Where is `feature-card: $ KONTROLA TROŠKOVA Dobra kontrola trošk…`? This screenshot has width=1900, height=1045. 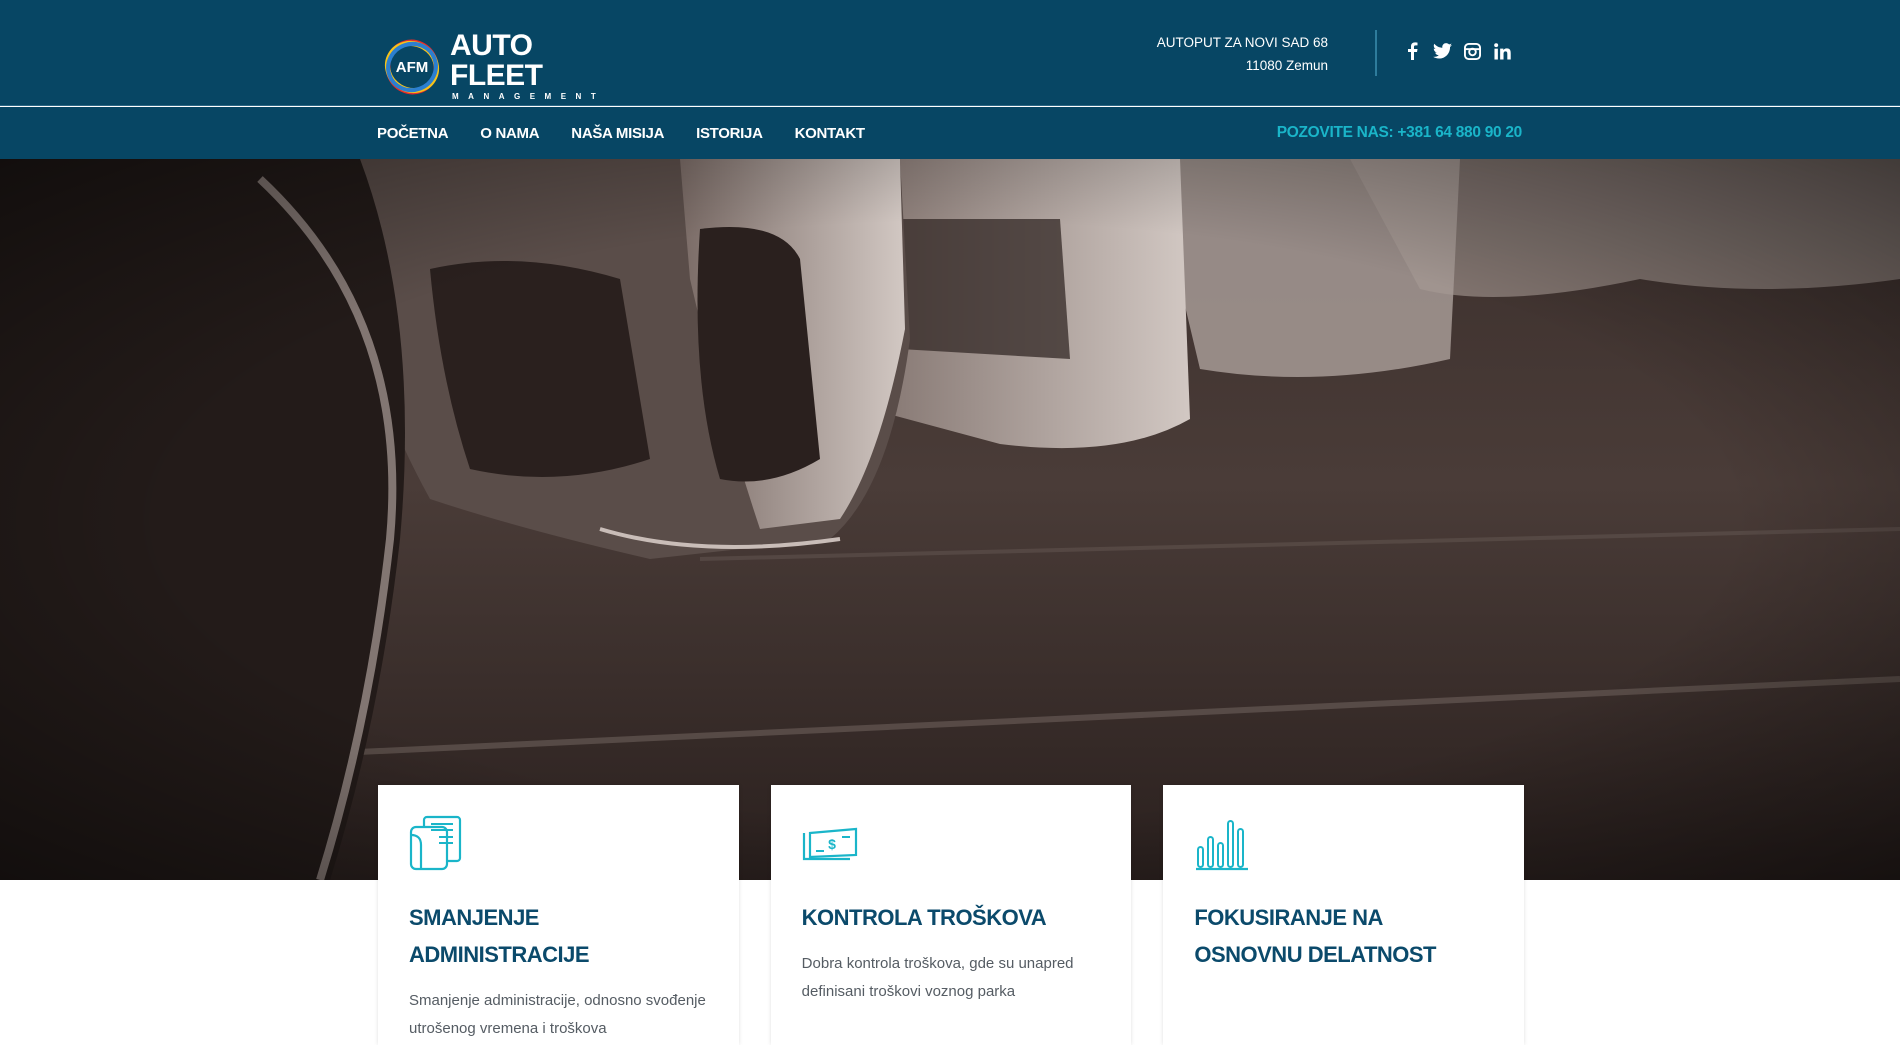 feature-card: $ KONTROLA TROŠKOVA Dobra kontrola trošk… is located at coordinates (951, 915).